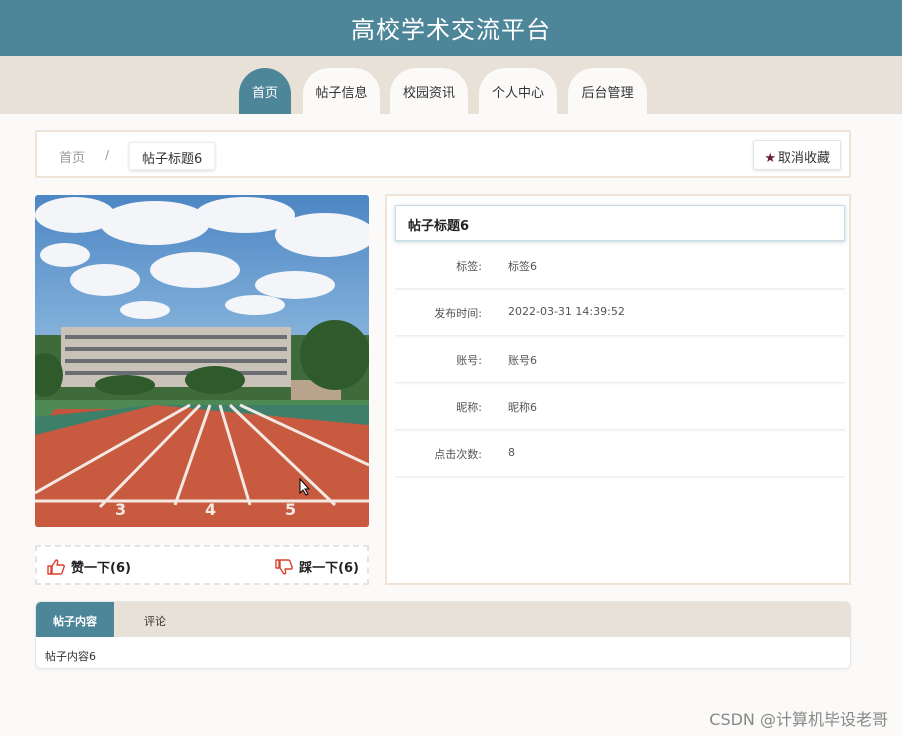  What do you see at coordinates (469, 360) in the screenshot?
I see `info-label: 账号:` at bounding box center [469, 360].